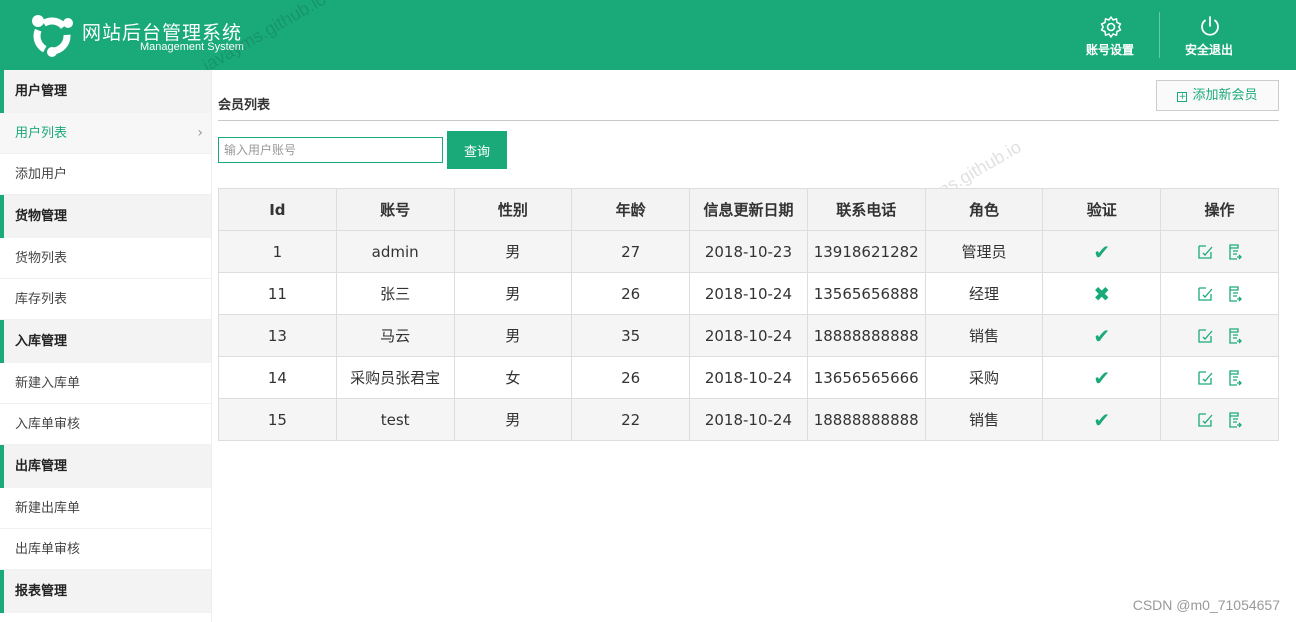  I want to click on brand-subtitle: Management System, so click(192, 47).